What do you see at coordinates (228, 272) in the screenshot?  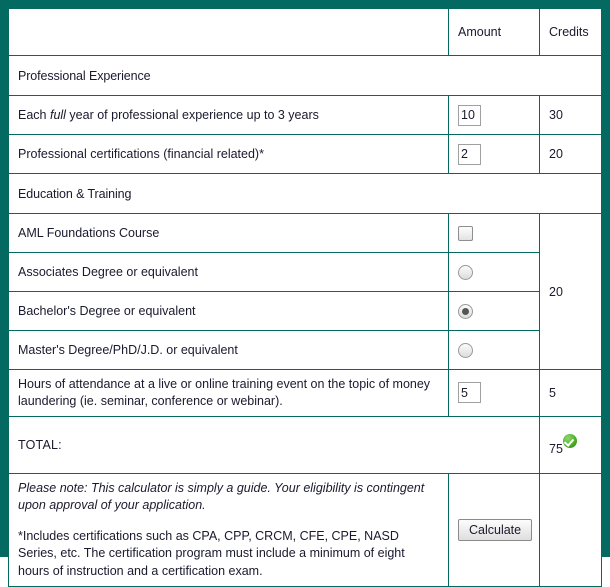 I see `row-label-associates-degree: Associates Degree or equivalent` at bounding box center [228, 272].